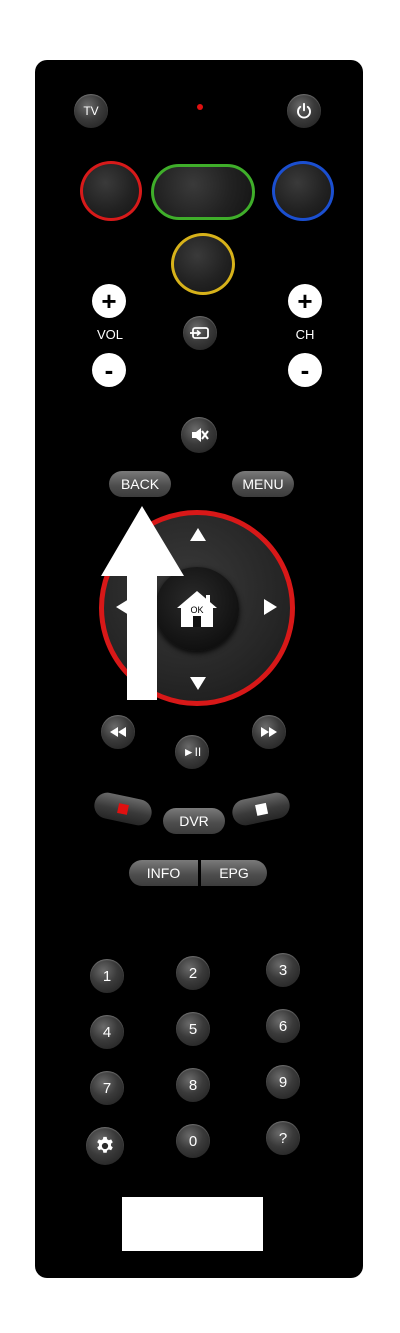 This screenshot has height=1333, width=400. I want to click on key-8-label: 8, so click(193, 1085).